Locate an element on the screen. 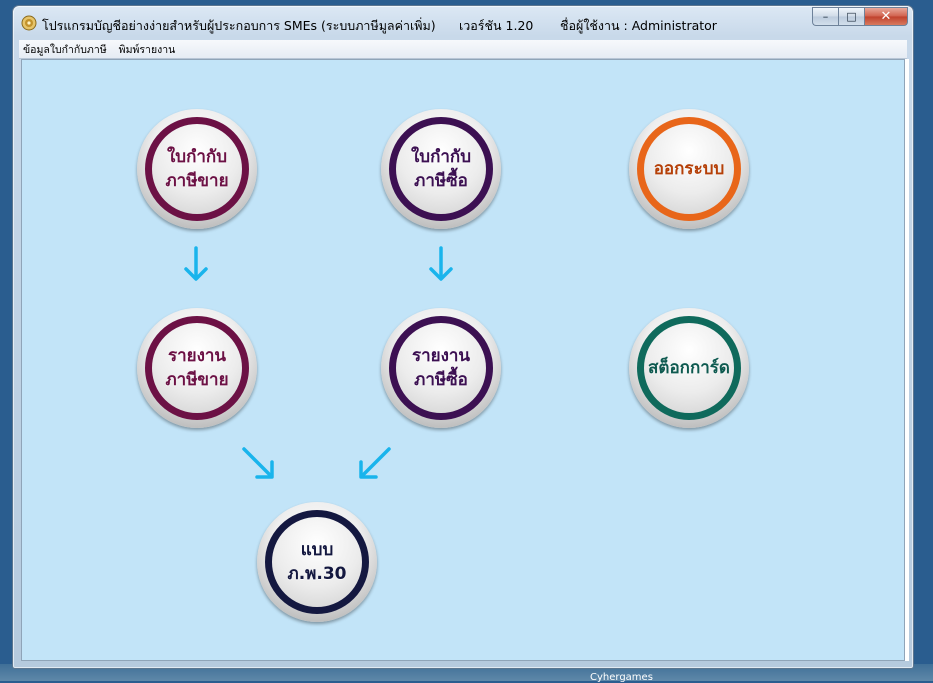 This screenshot has height=683, width=933. logout-label: ออกระบบ is located at coordinates (689, 169).